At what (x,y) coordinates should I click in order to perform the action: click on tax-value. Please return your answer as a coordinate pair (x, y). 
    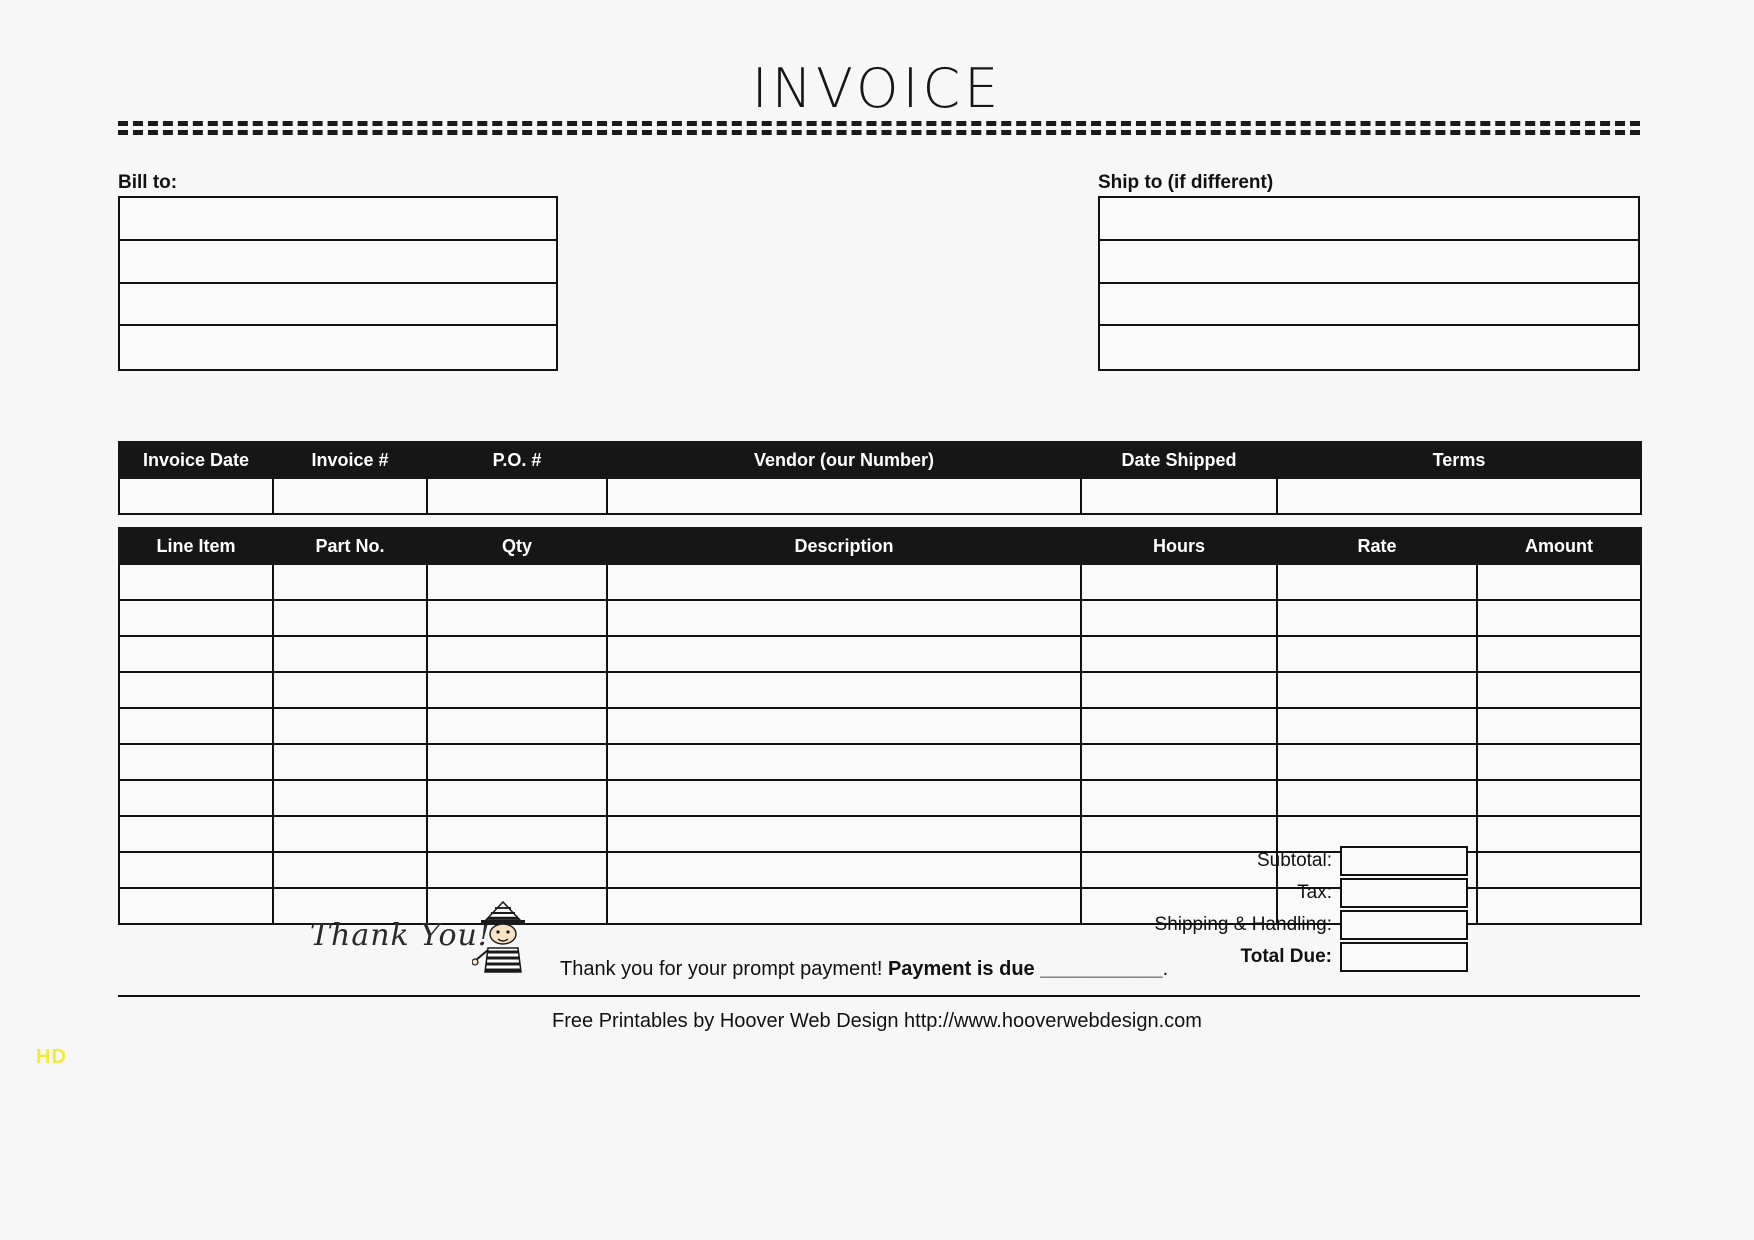
    Looking at the image, I should click on (1404, 893).